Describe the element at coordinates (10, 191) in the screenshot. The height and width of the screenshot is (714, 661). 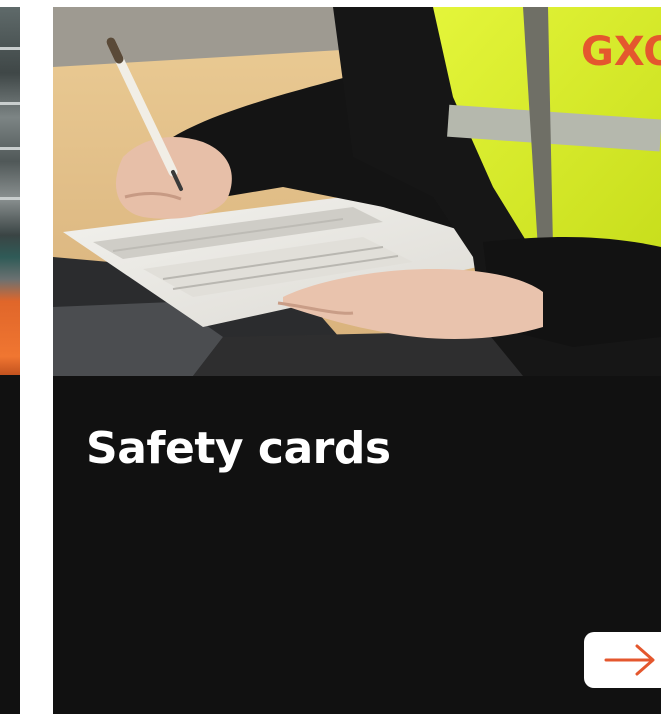
I see `previous-card-image` at that location.